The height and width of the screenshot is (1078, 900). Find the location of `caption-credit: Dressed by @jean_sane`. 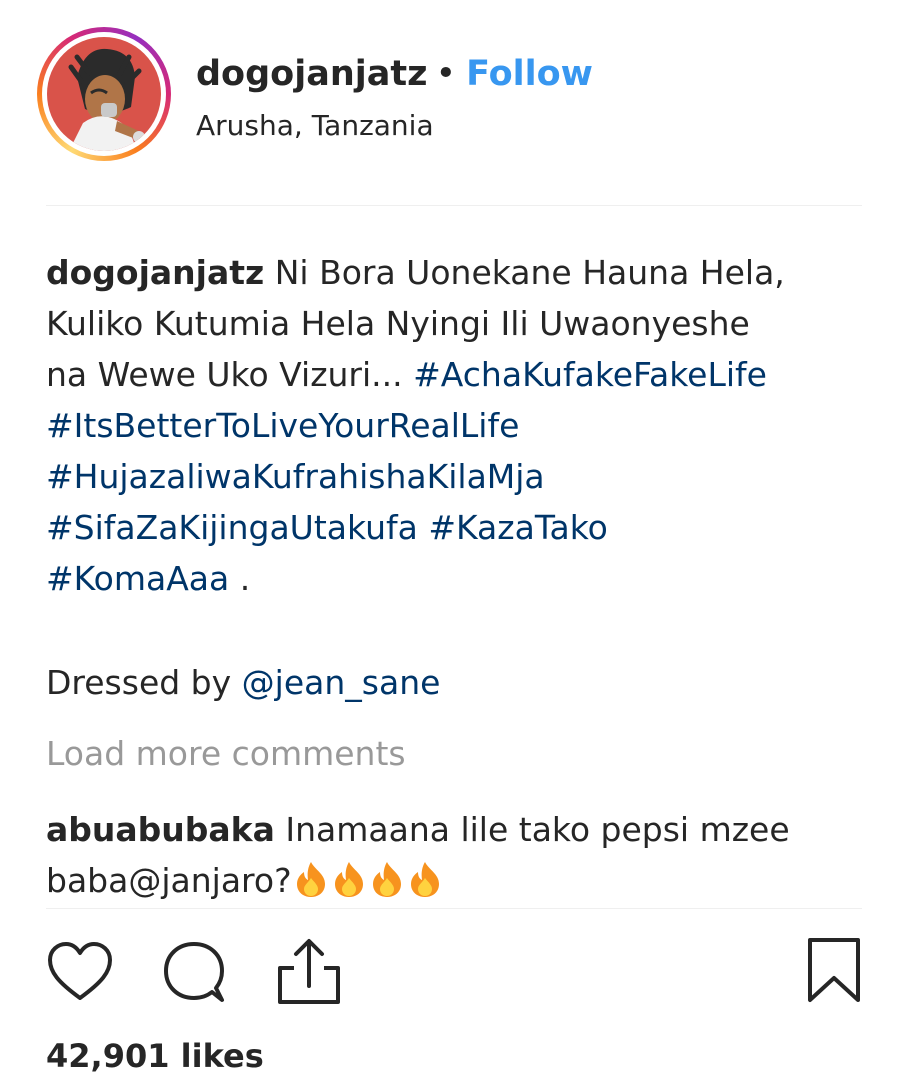

caption-credit: Dressed by @jean_sane is located at coordinates (243, 682).